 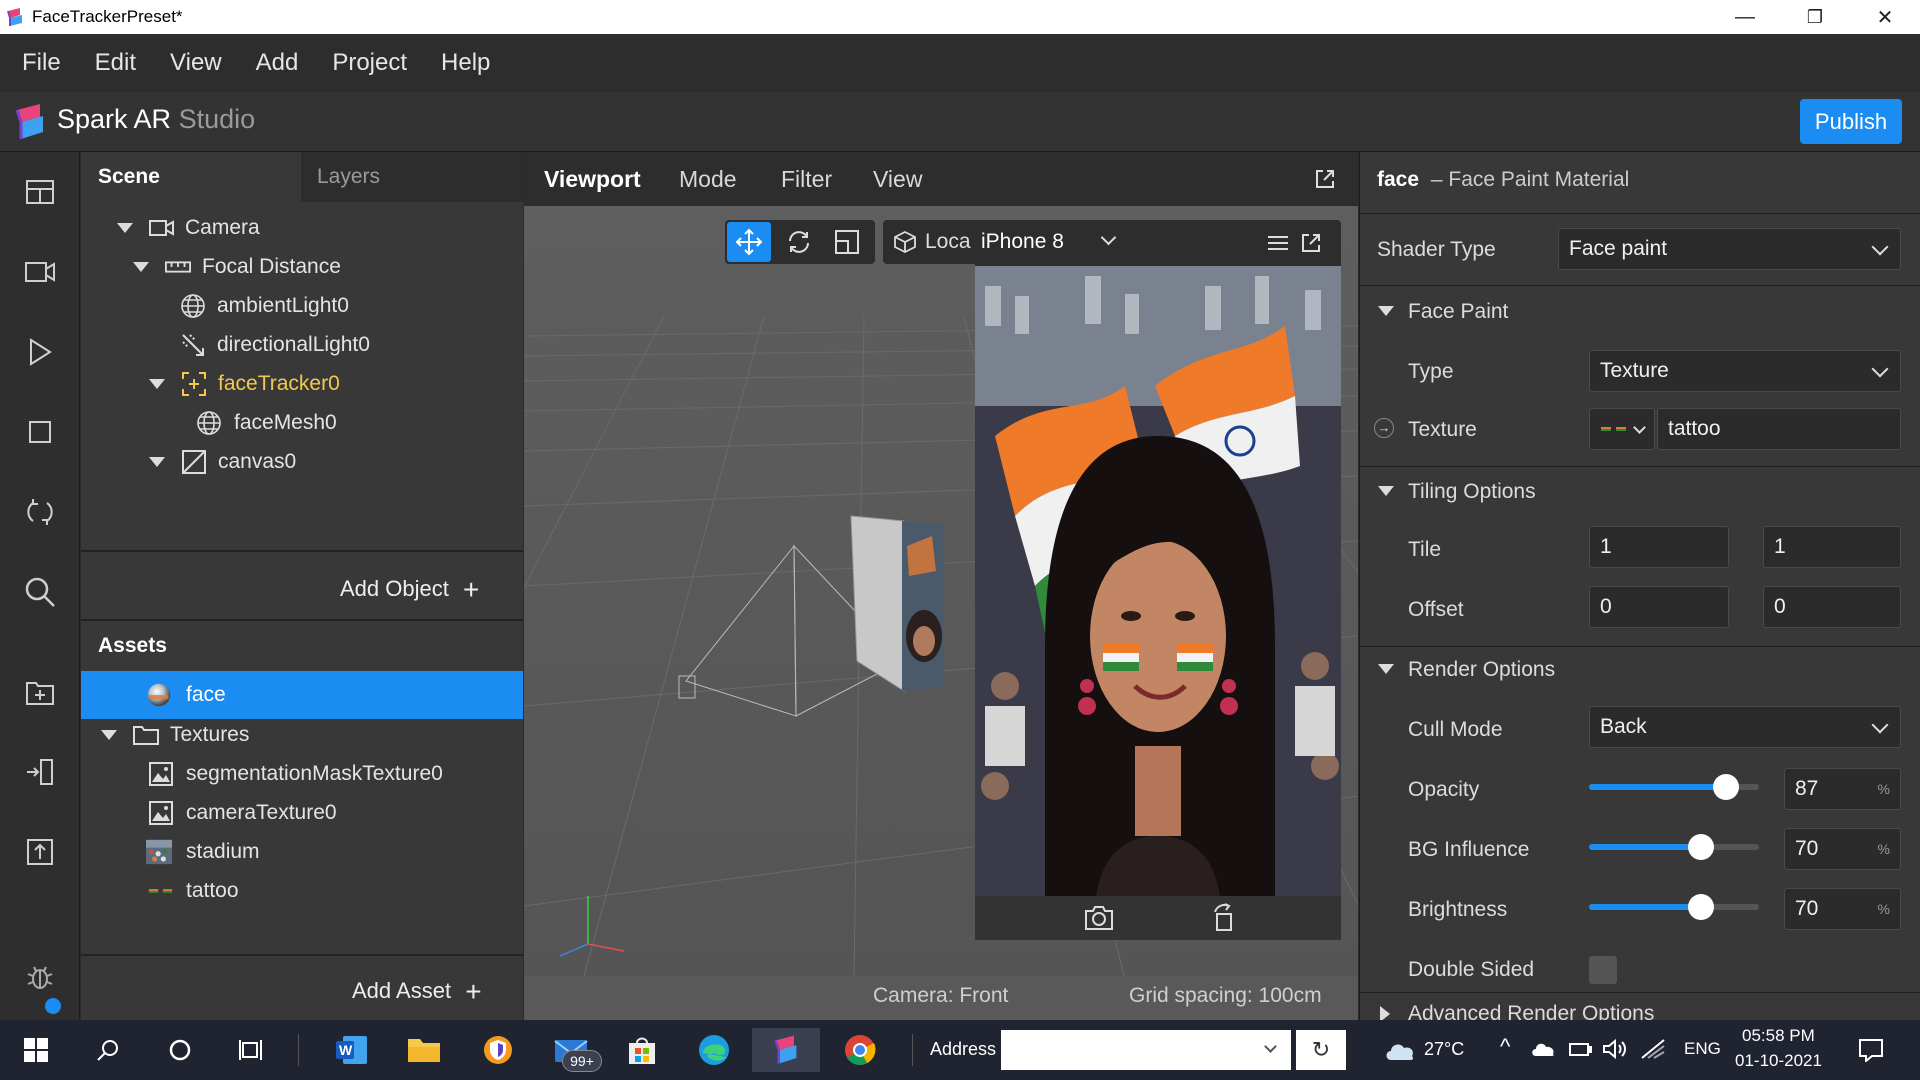 I want to click on tab-filter: Filter, so click(x=806, y=179).